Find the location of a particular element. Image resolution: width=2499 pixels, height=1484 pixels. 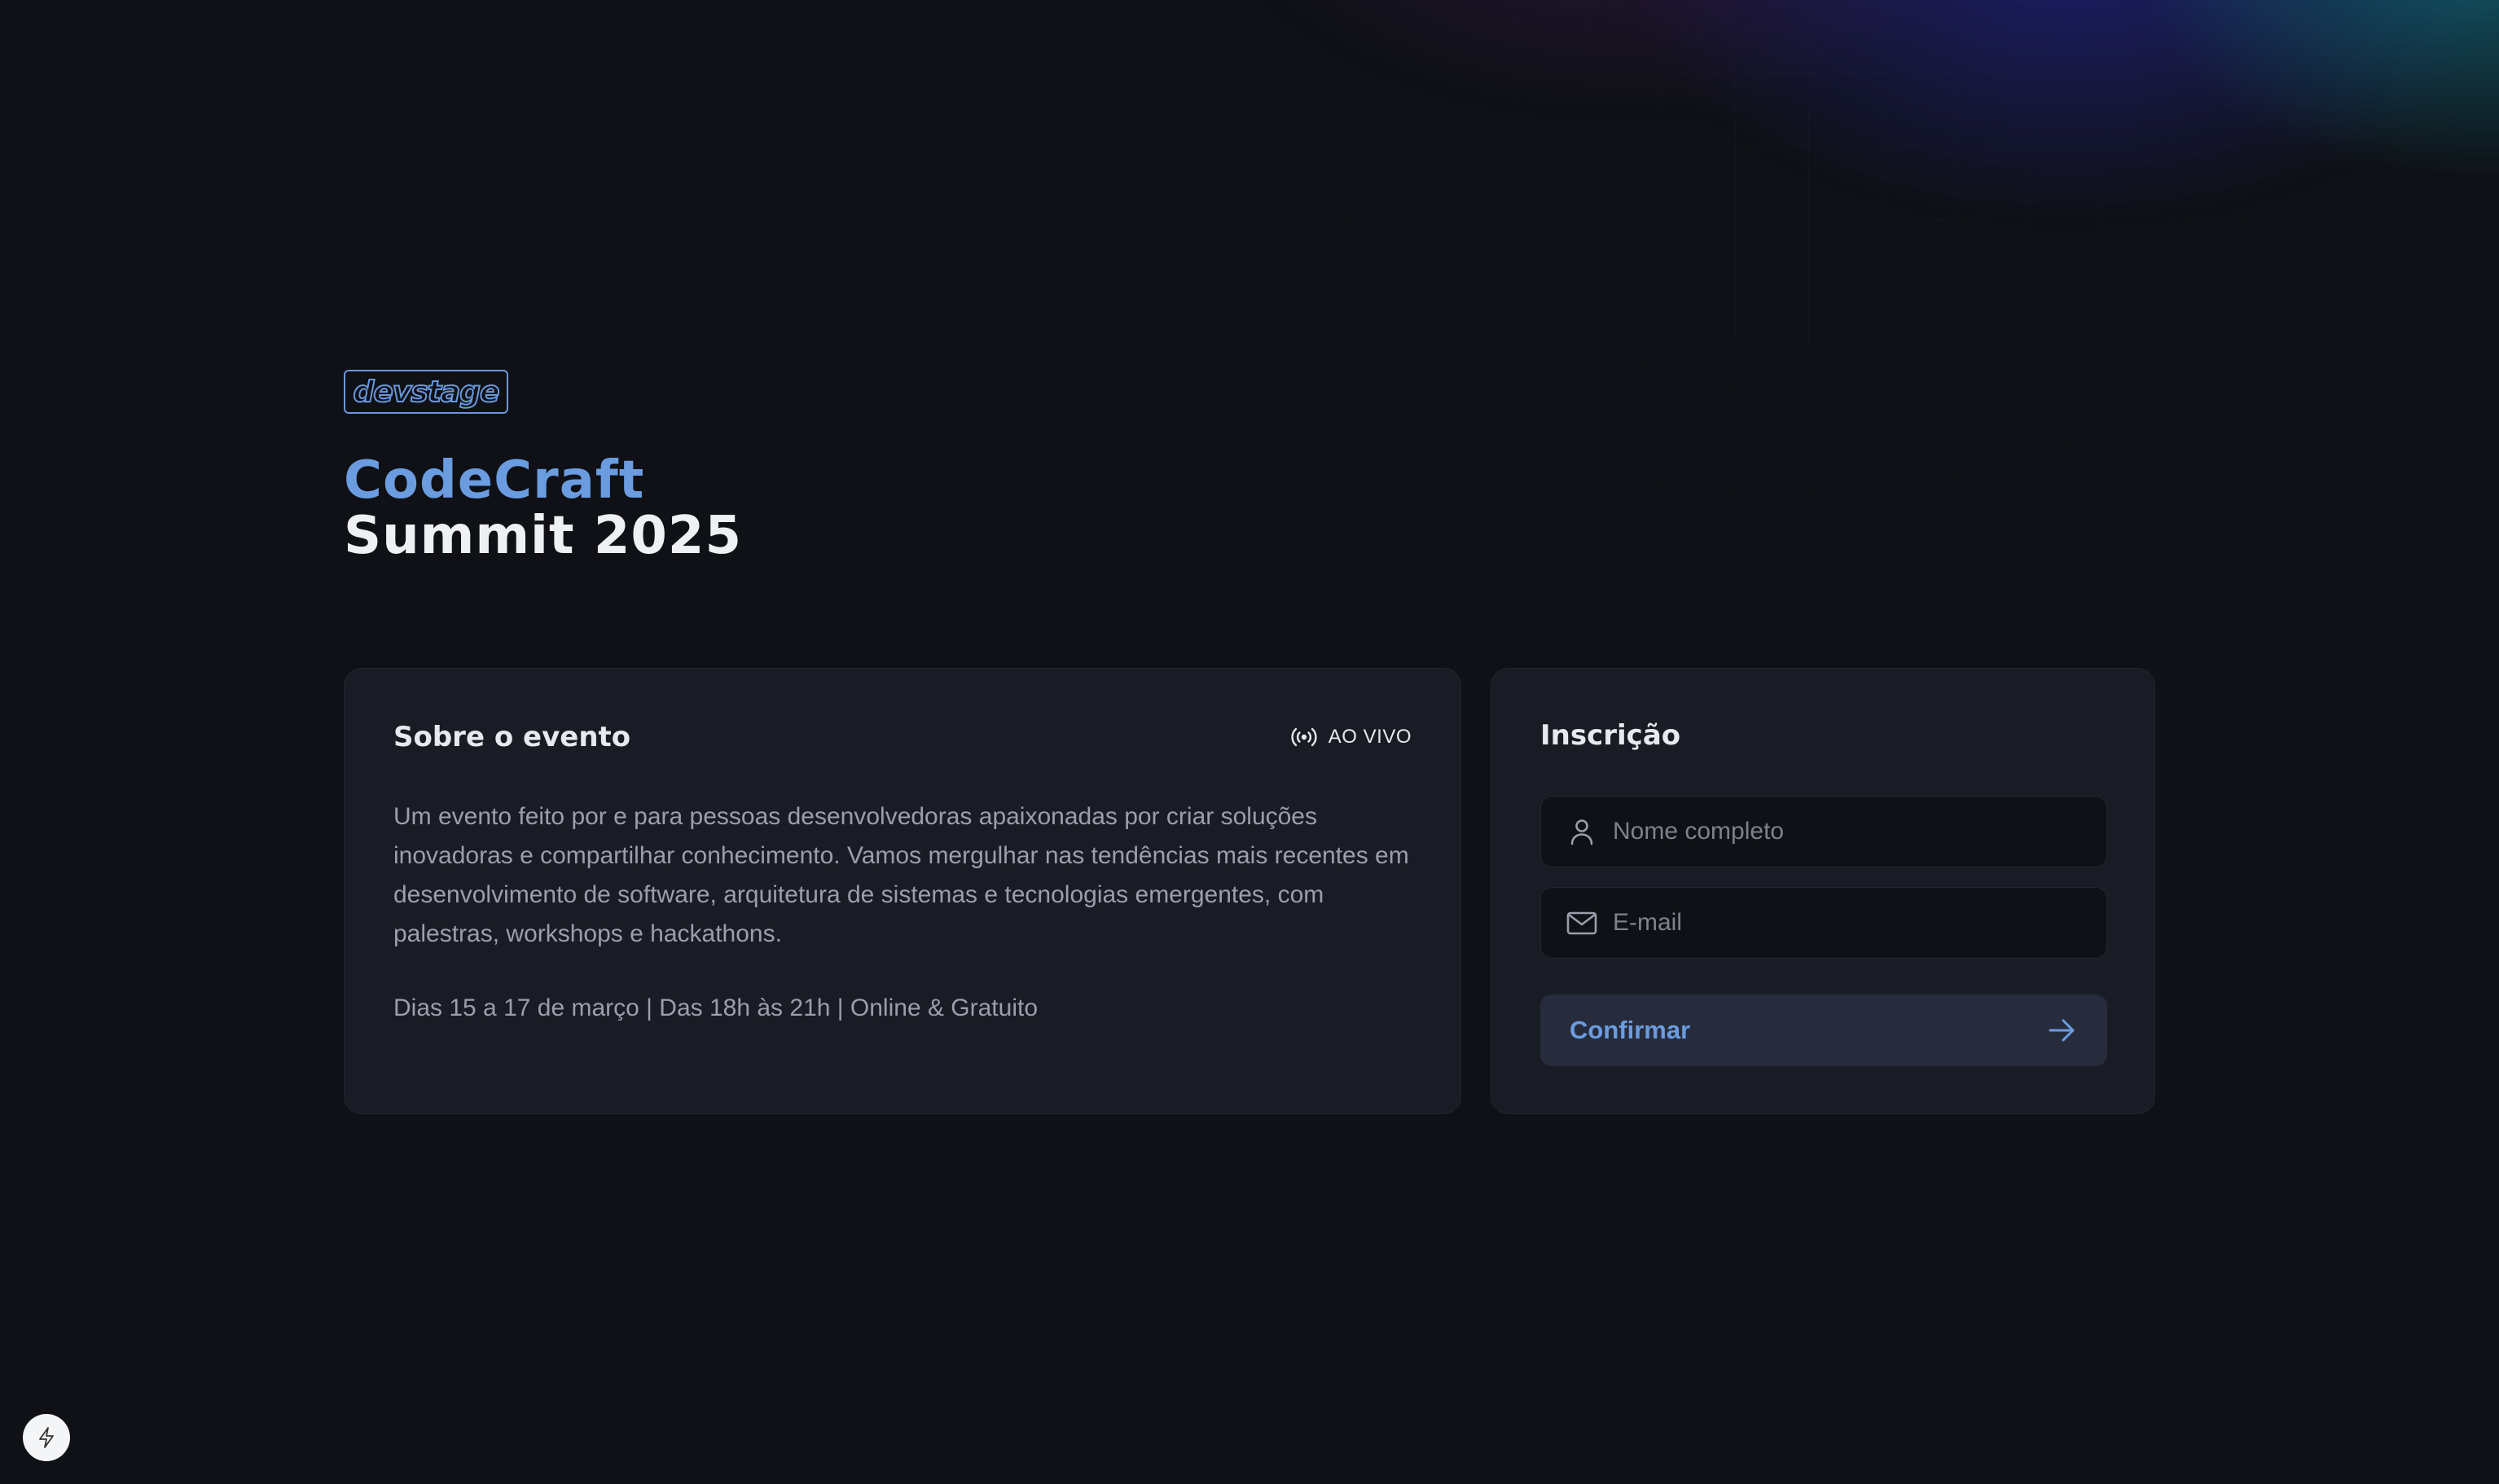

devstage-logo: devstage is located at coordinates (426, 392).